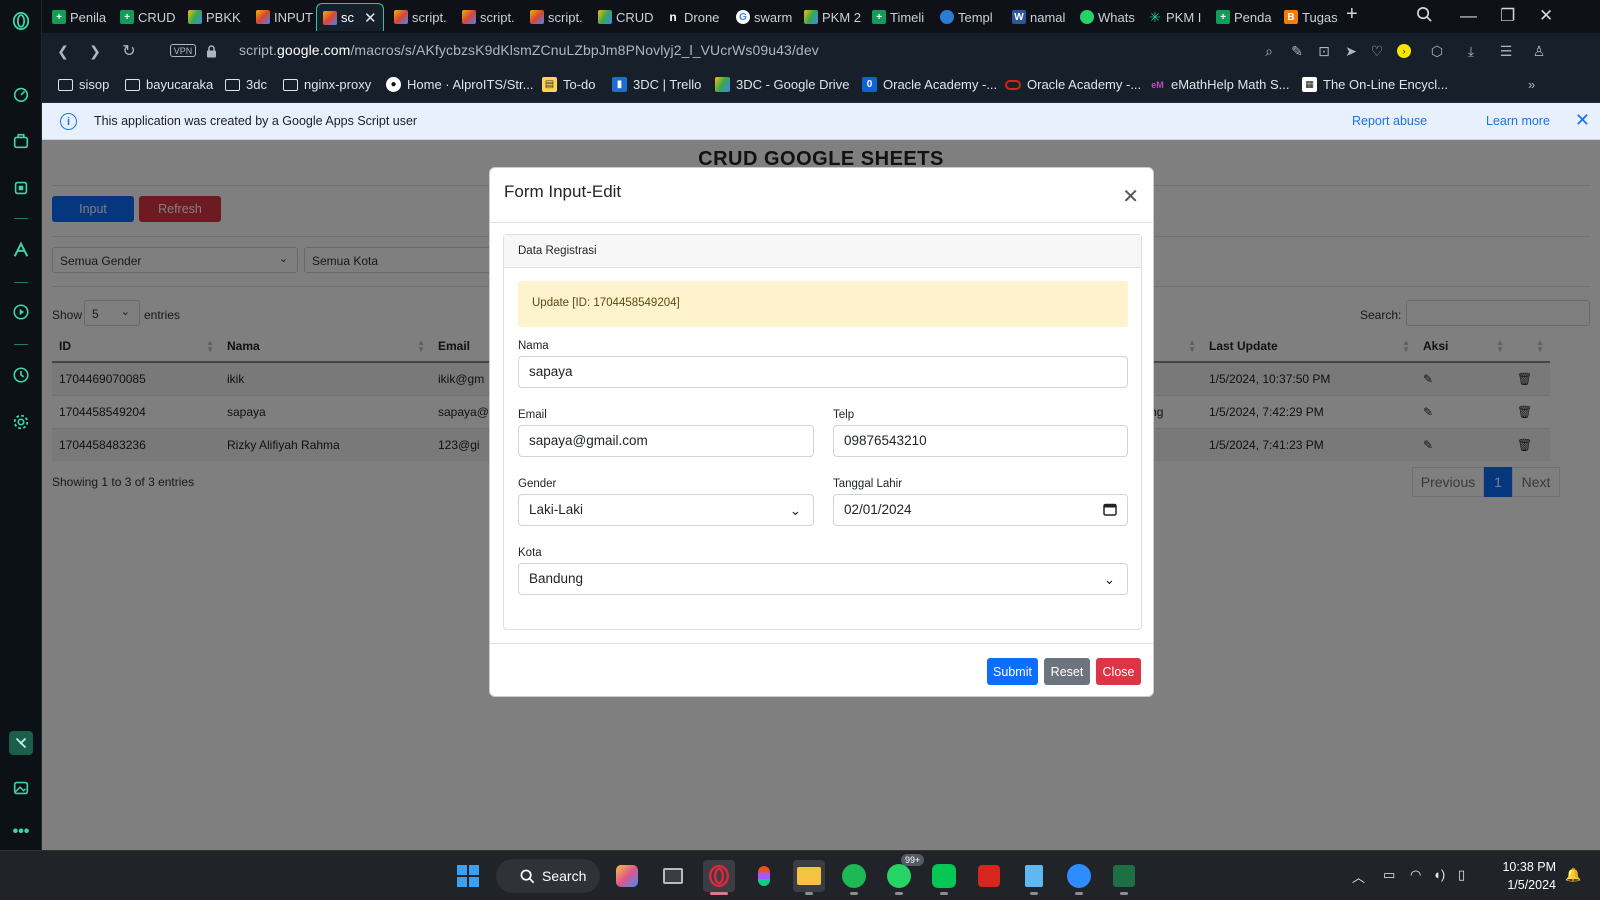 This screenshot has height=900, width=1600. I want to click on minimize-icon: —, so click(1468, 16).